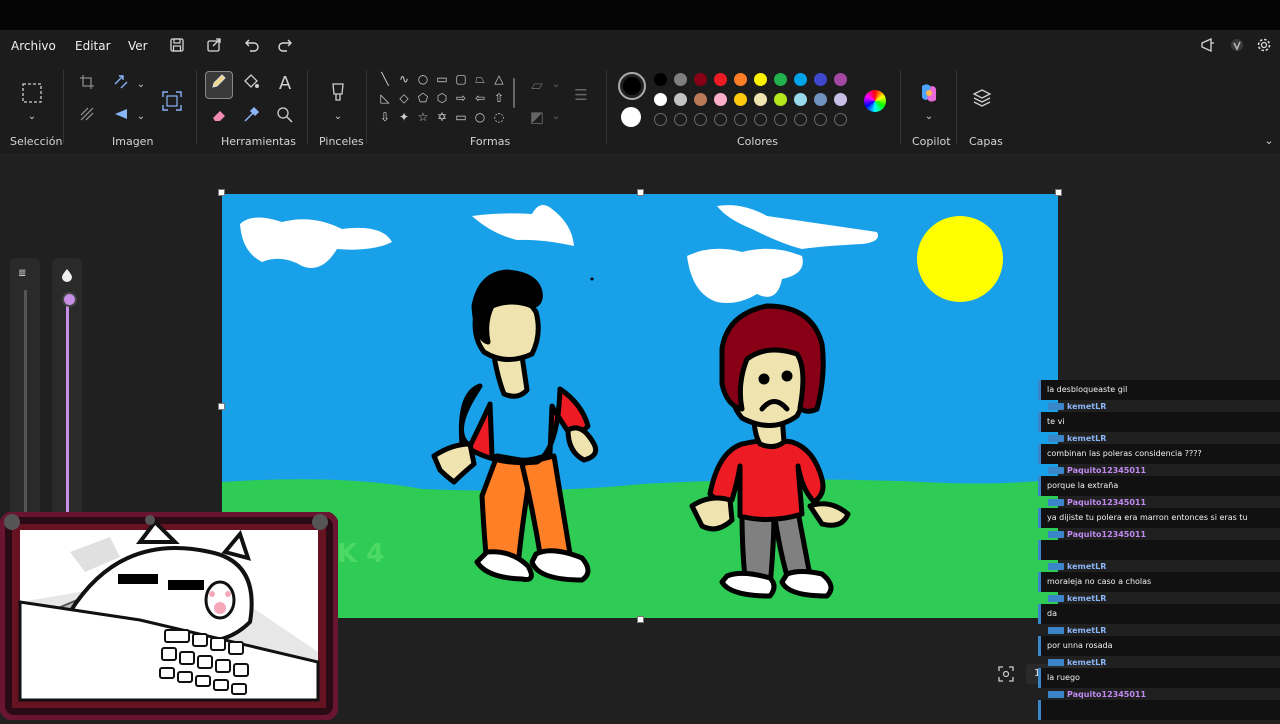 Image resolution: width=1280 pixels, height=724 pixels. I want to click on down-arrow-shape-icon: ⇩, so click(385, 117).